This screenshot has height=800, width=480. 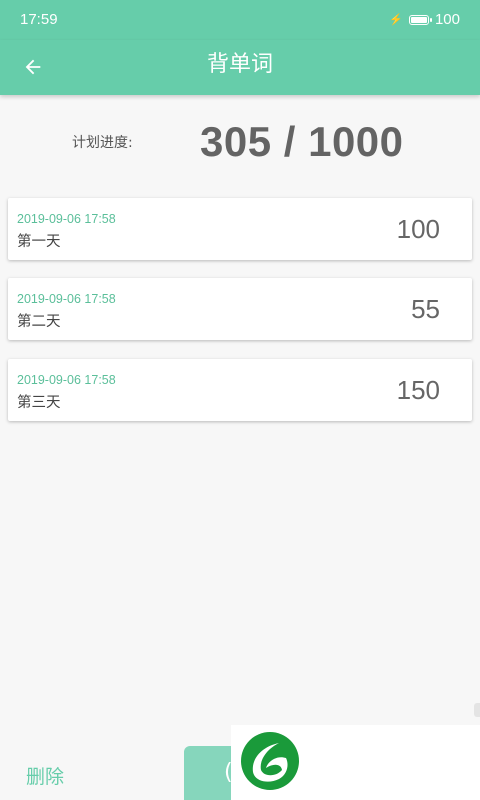 What do you see at coordinates (396, 20) in the screenshot?
I see `charging-icon: ⚡` at bounding box center [396, 20].